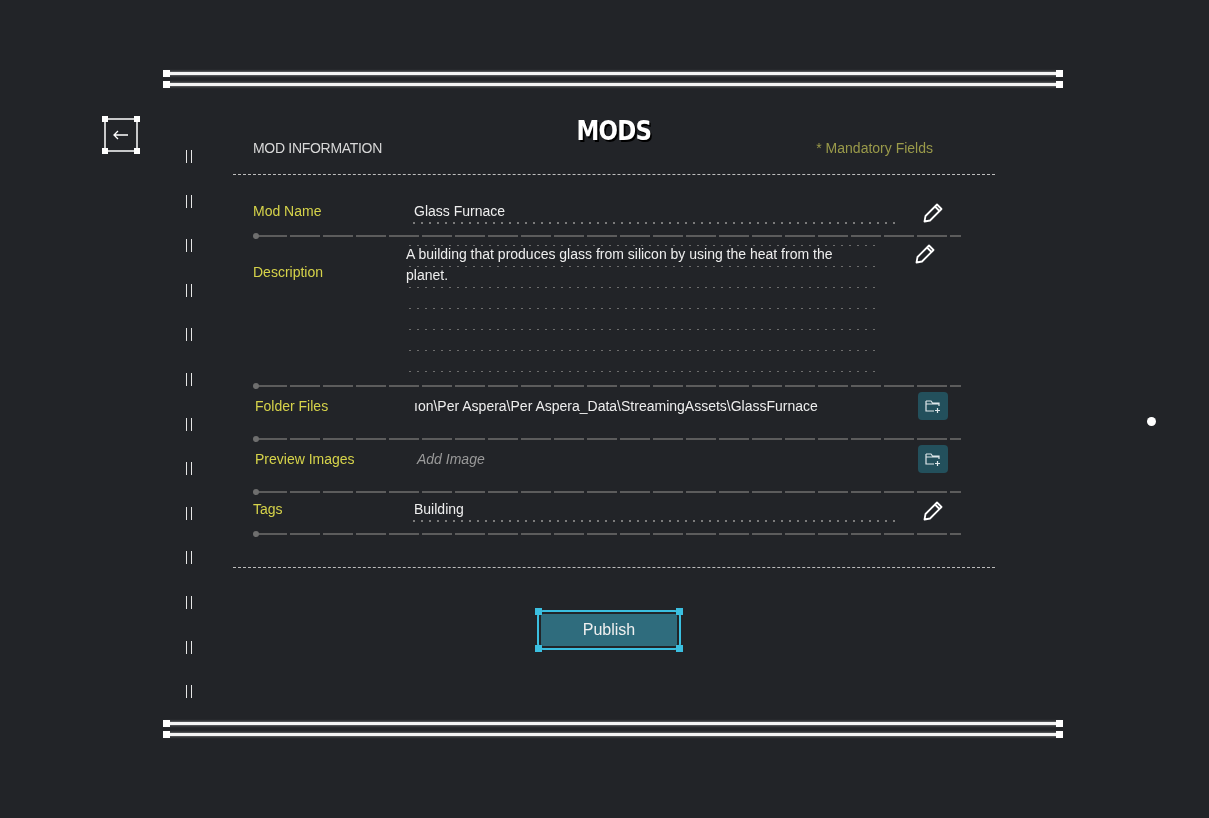 This screenshot has width=1209, height=818. Describe the element at coordinates (317, 148) in the screenshot. I see `section-heading: MOD INFORMATION` at that location.